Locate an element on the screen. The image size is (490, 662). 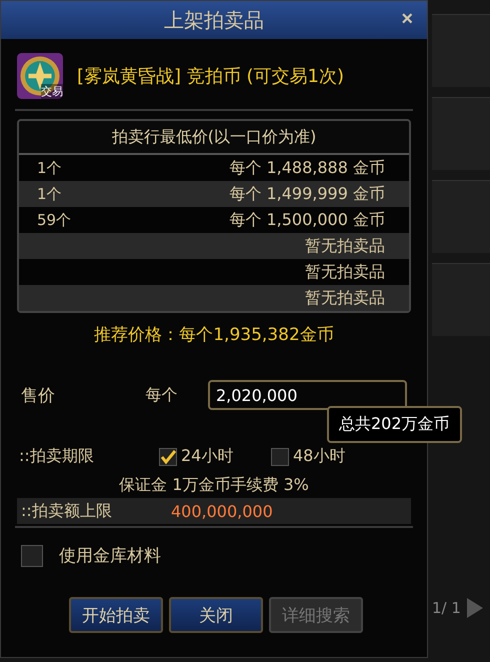
window-title: 上架拍卖品 is located at coordinates (214, 20).